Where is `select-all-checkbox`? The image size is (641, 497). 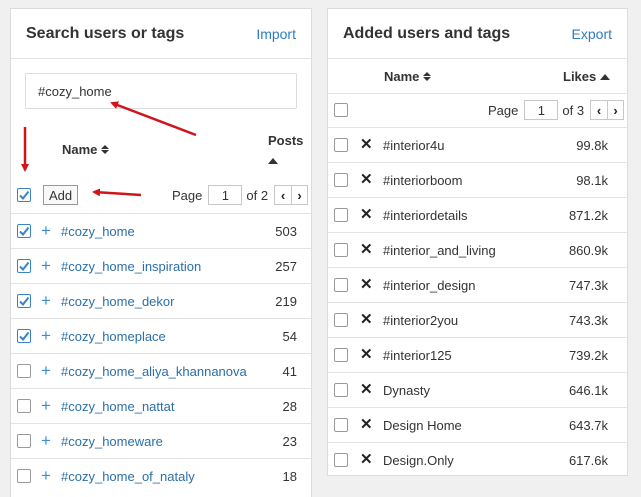
select-all-checkbox is located at coordinates (24, 195).